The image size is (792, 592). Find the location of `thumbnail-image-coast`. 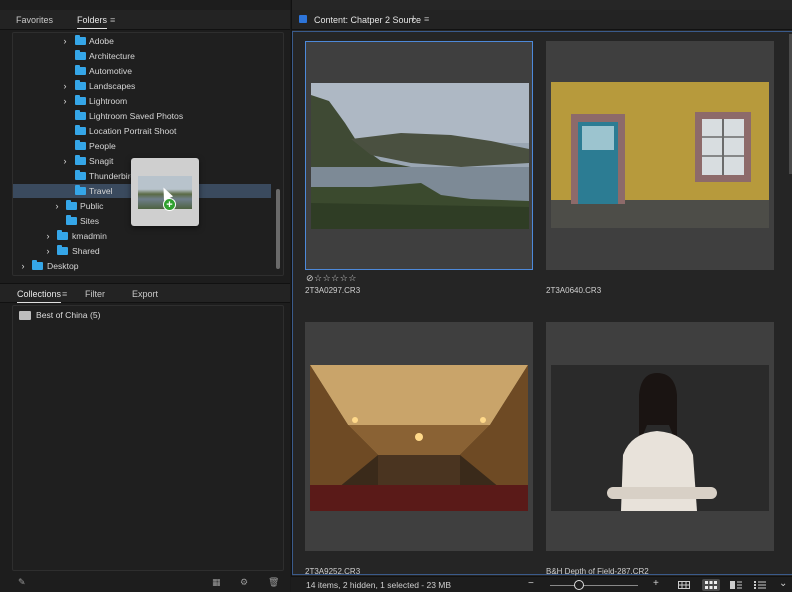

thumbnail-image-coast is located at coordinates (420, 156).